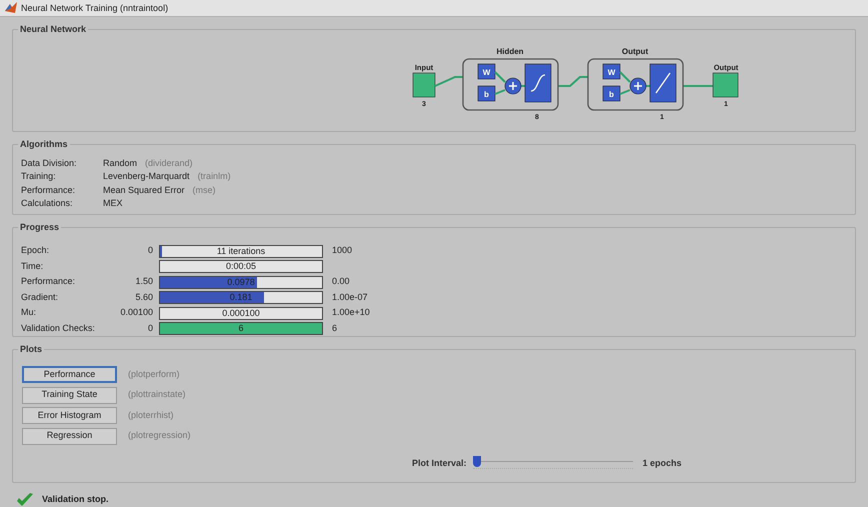  I want to click on window-title: Neural Network Training (nntraintool), so click(94, 8).